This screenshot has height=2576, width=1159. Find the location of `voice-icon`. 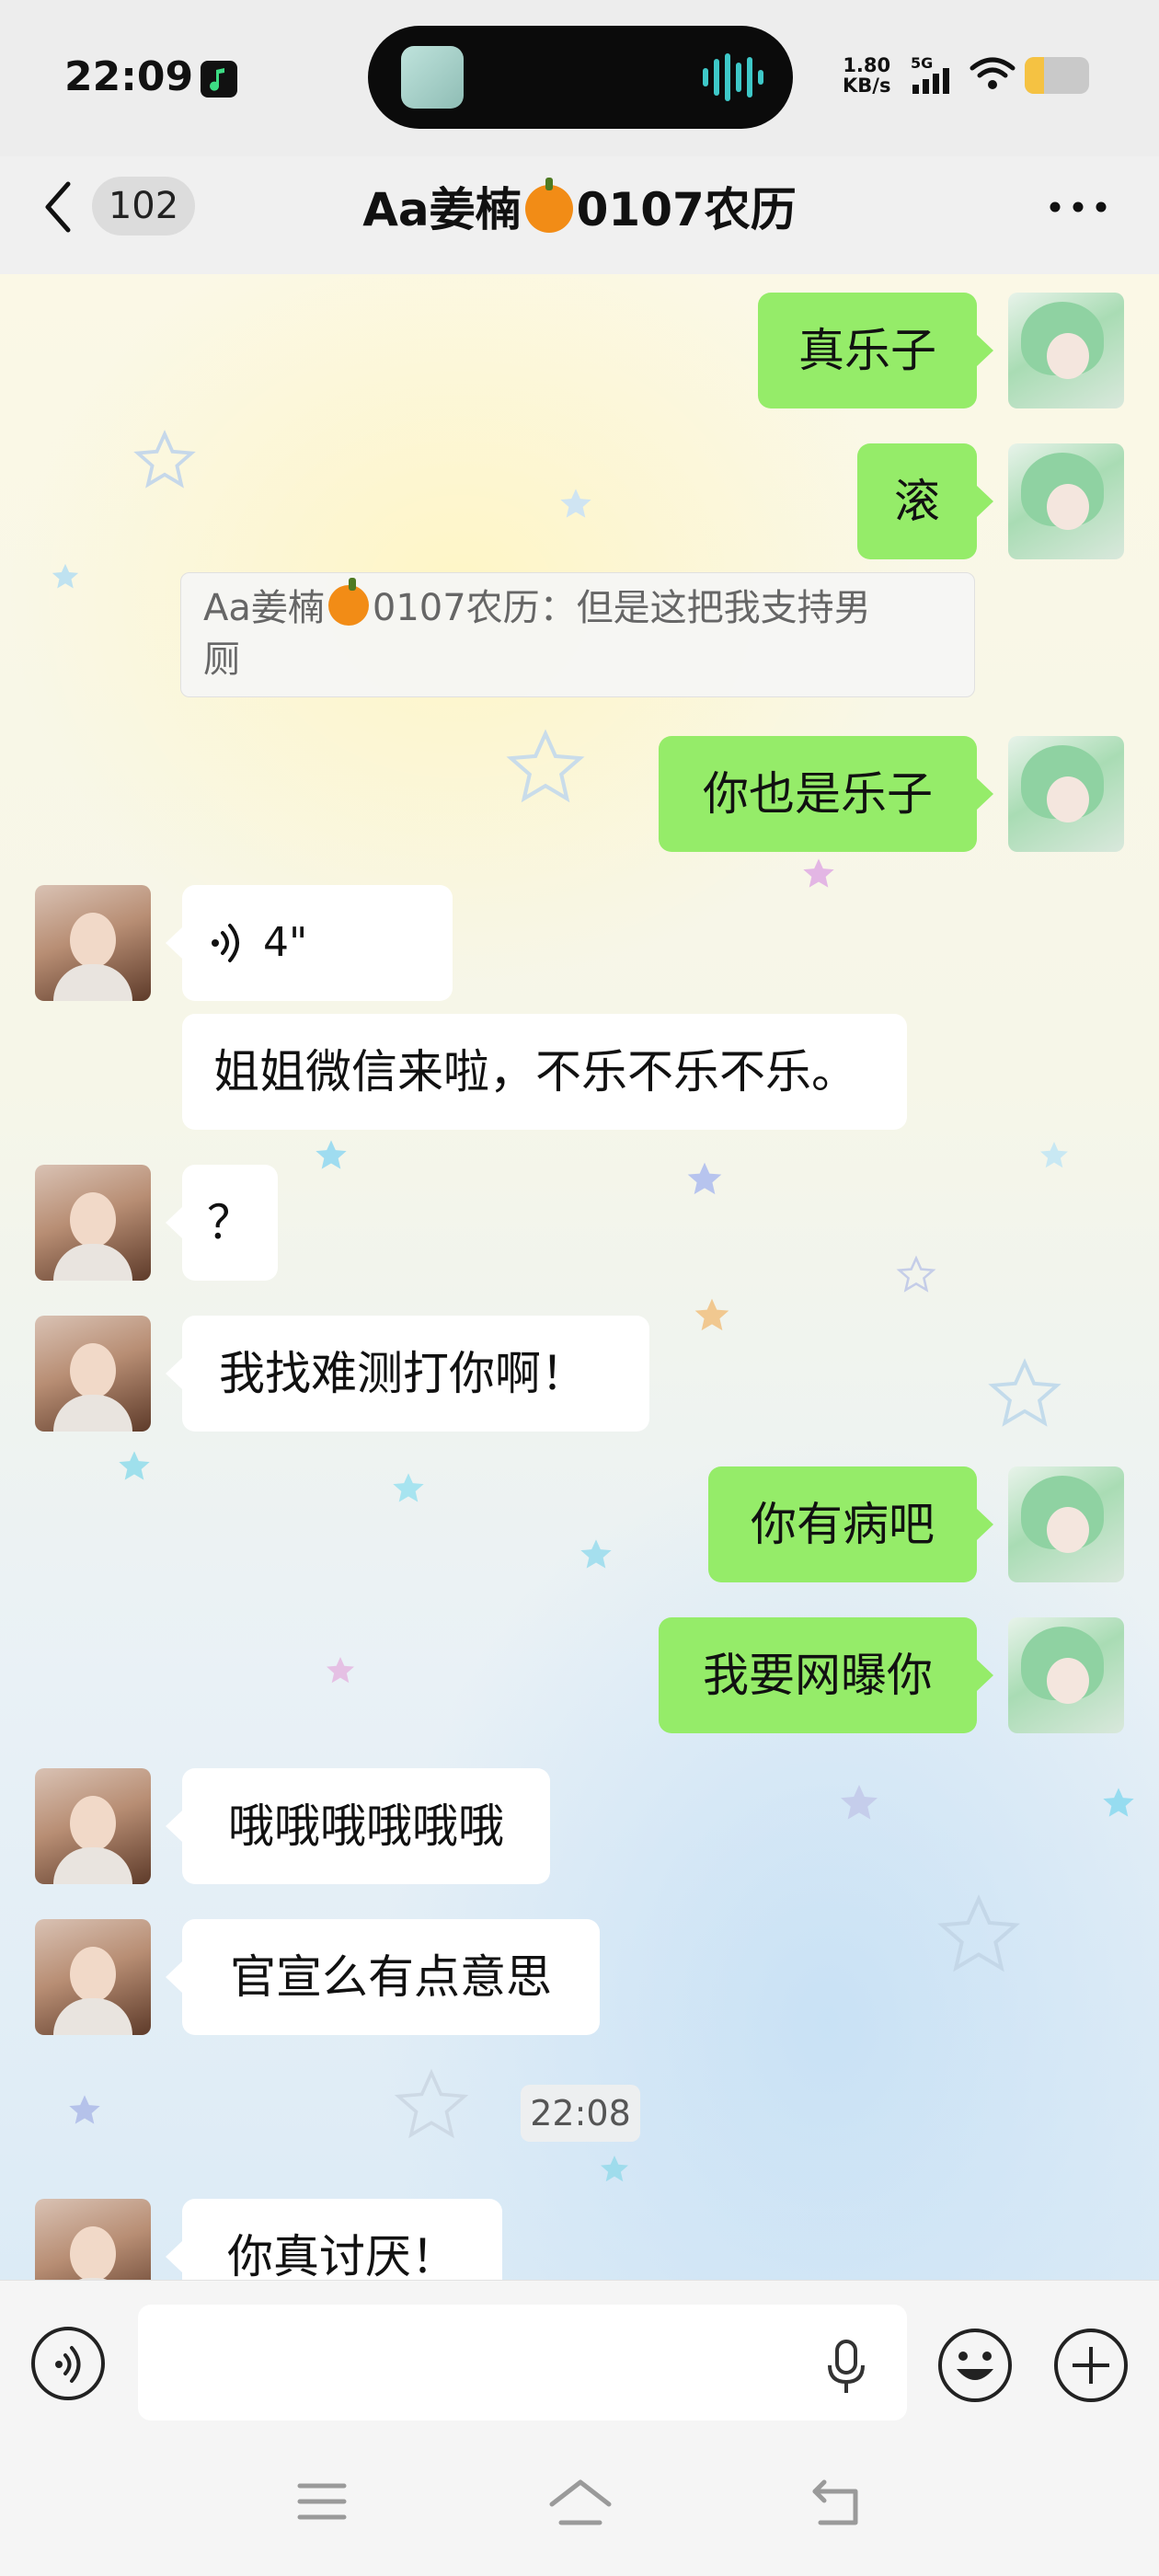

voice-icon is located at coordinates (68, 2364).